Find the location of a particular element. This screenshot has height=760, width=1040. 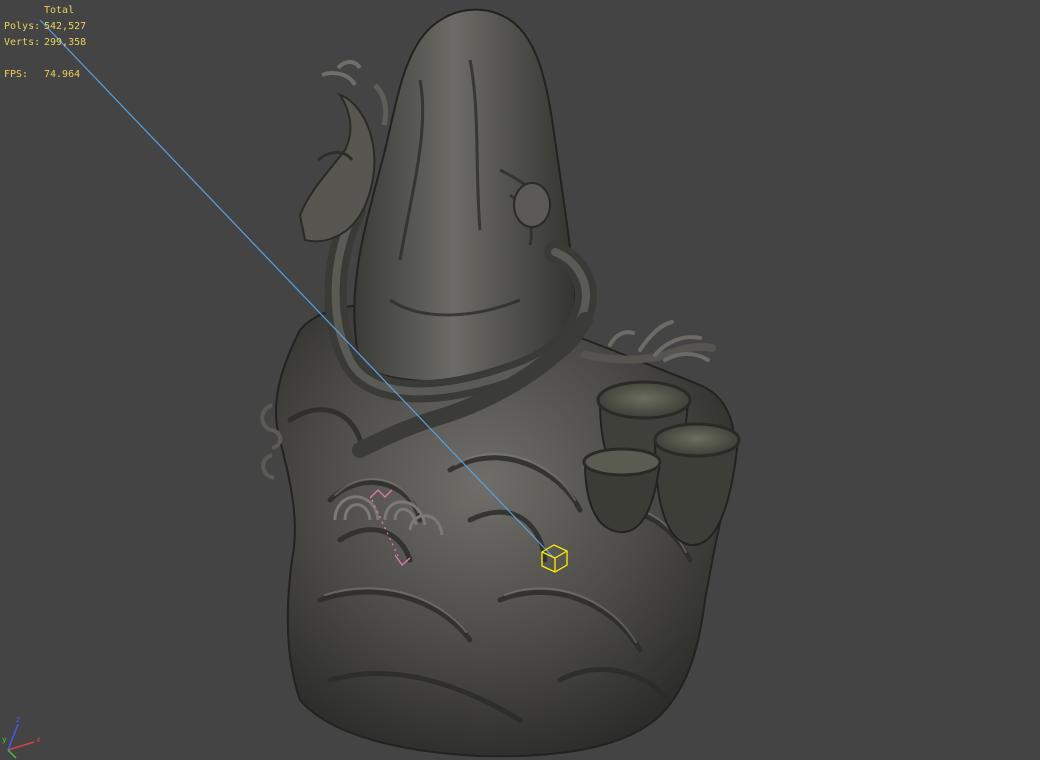

dragon-tail is located at coordinates (648, 342).